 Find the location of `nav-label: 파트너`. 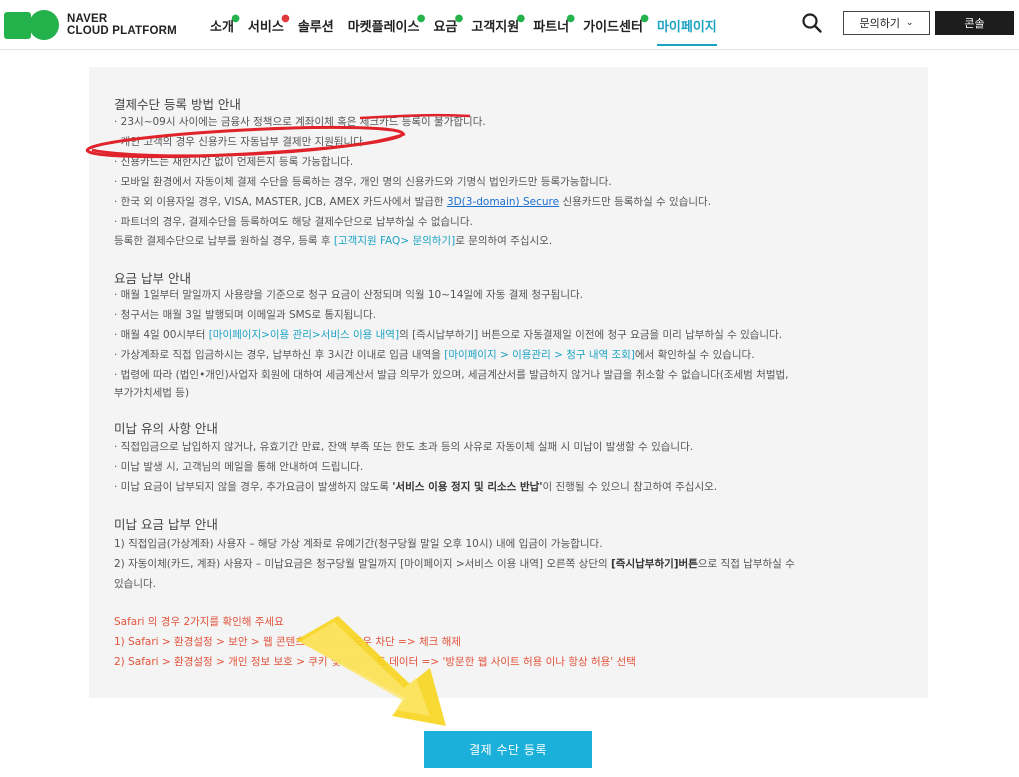

nav-label: 파트너 is located at coordinates (551, 27).